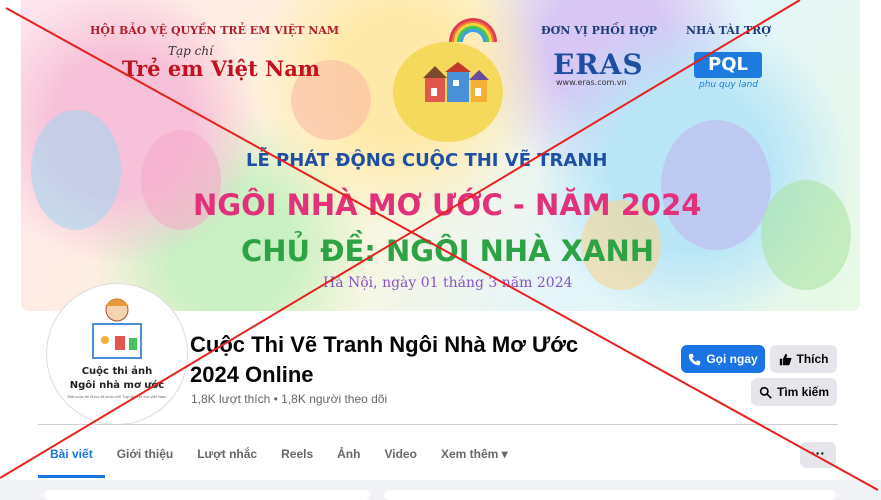 The width and height of the screenshot is (881, 500). What do you see at coordinates (598, 64) in the screenshot?
I see `eras-logo: ERAS` at bounding box center [598, 64].